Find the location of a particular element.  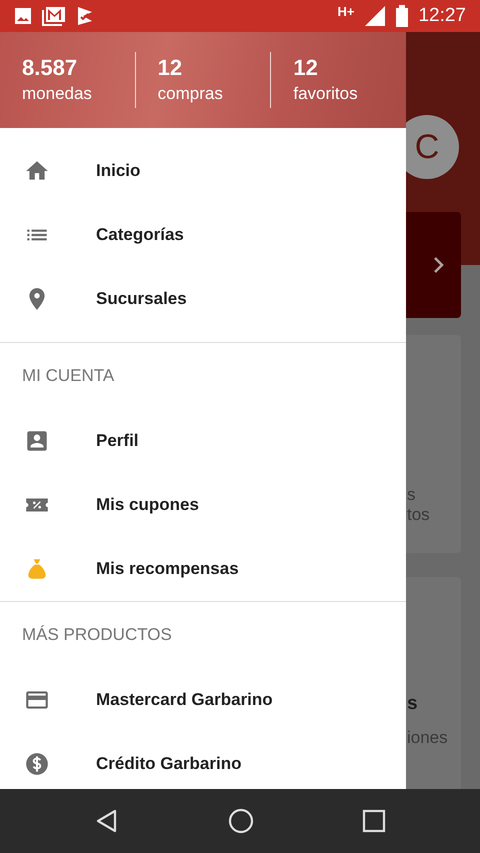

checklist-icon is located at coordinates (85, 16).